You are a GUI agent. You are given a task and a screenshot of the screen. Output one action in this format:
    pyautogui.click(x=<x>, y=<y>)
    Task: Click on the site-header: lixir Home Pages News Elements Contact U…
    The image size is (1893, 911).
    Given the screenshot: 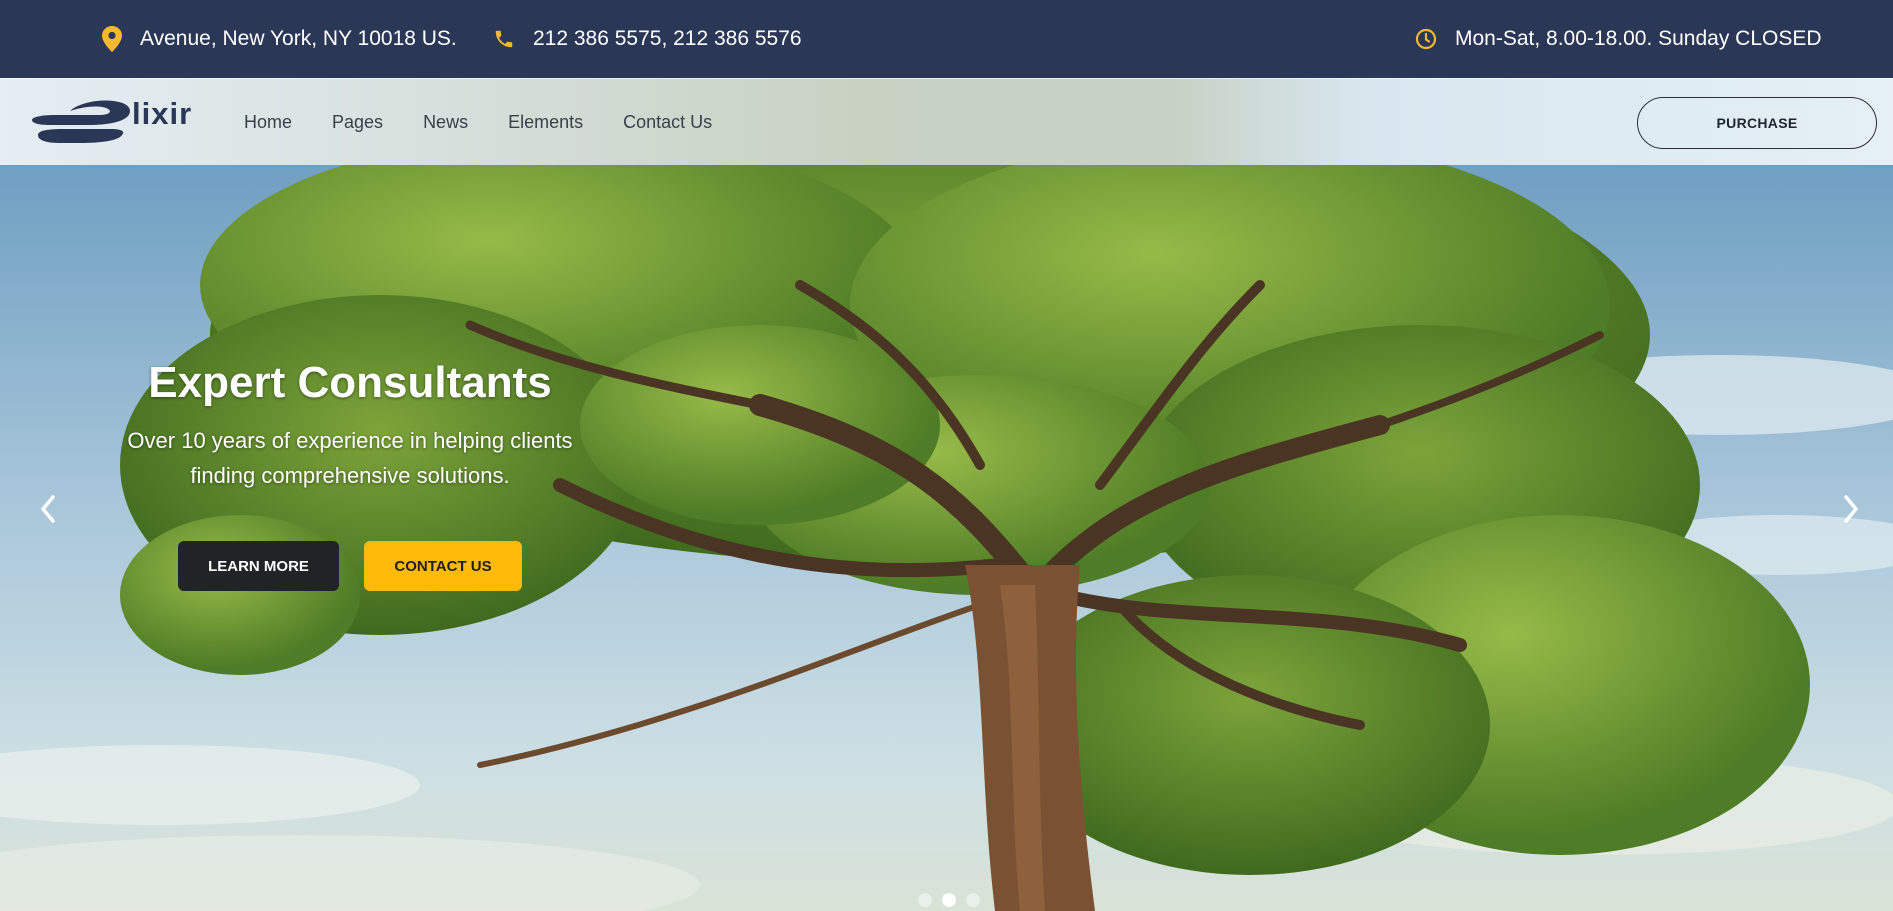 What is the action you would take?
    pyautogui.click(x=946, y=121)
    